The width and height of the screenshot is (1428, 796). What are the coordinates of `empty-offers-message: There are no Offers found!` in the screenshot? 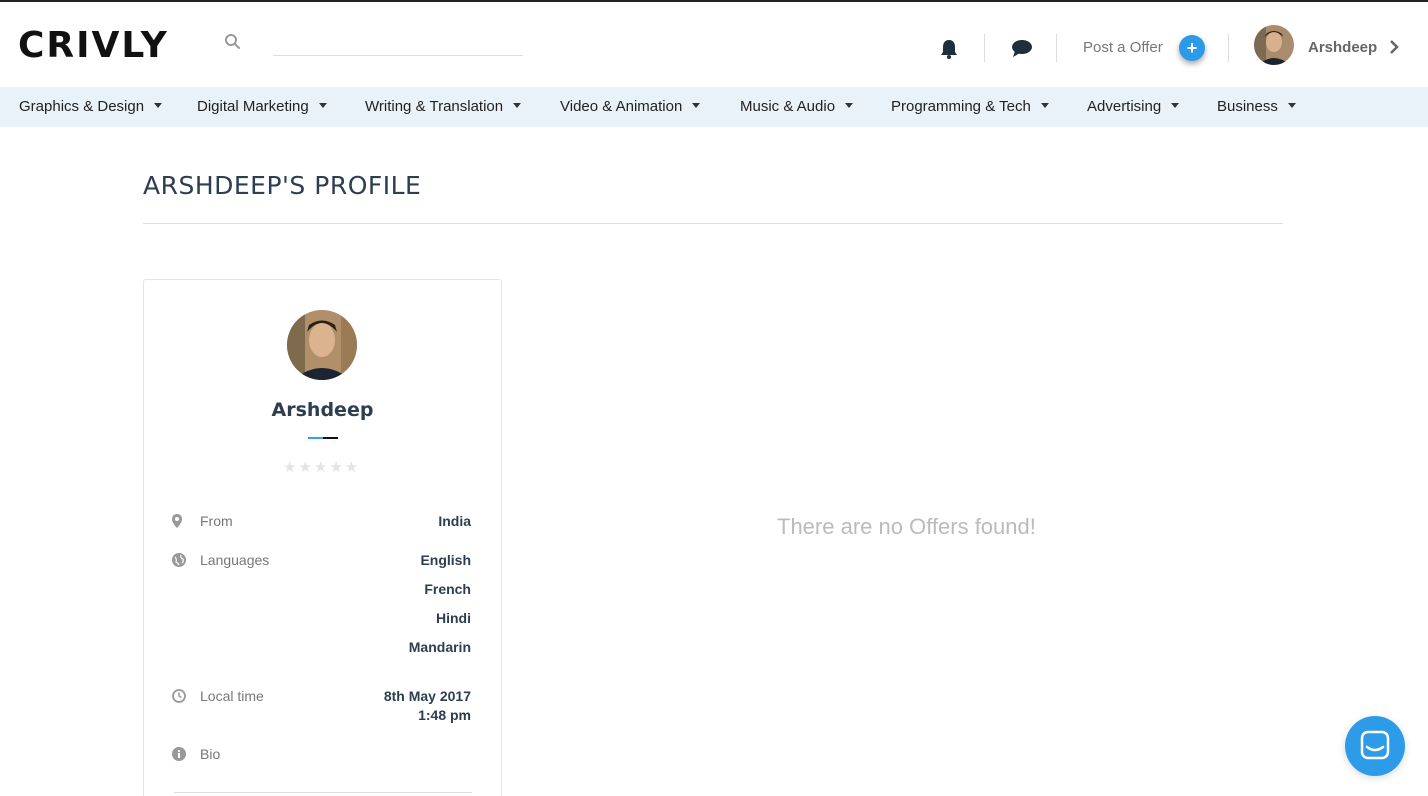 It's located at (906, 526).